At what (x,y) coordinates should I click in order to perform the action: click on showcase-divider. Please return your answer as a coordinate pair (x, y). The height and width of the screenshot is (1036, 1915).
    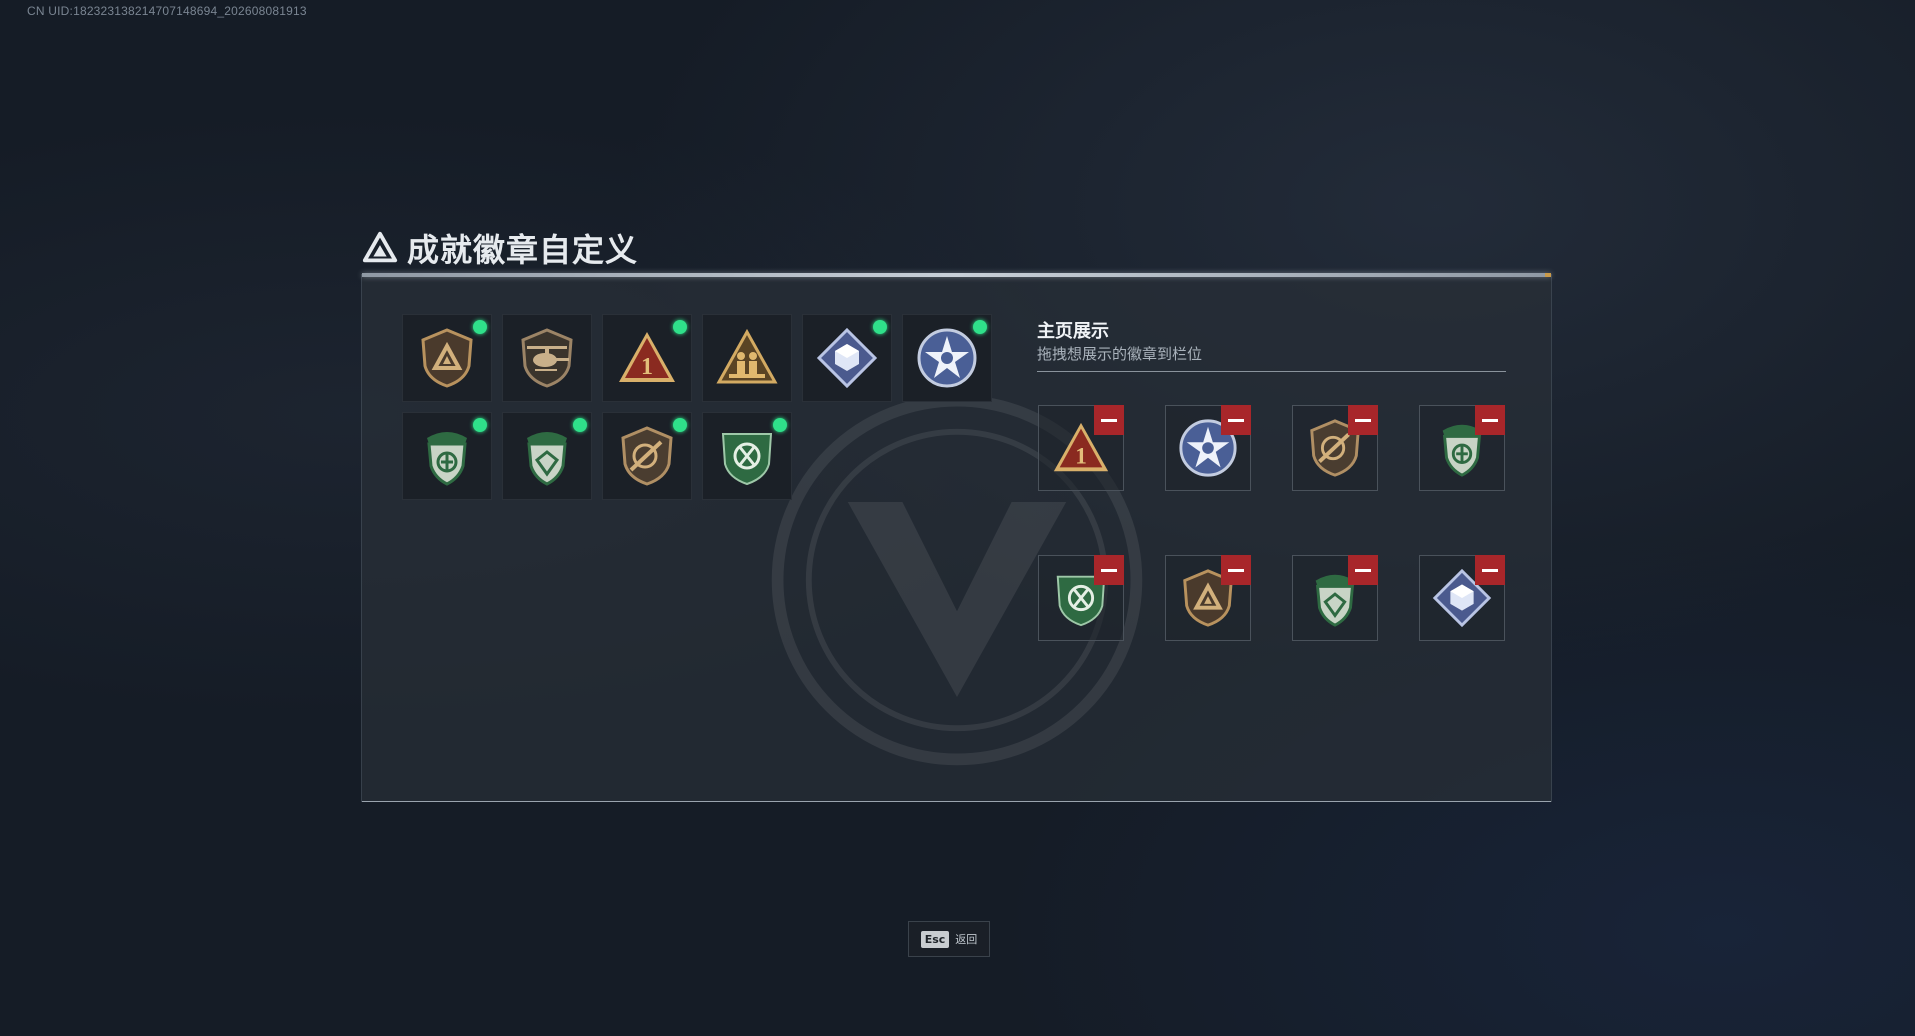
    Looking at the image, I should click on (1271, 371).